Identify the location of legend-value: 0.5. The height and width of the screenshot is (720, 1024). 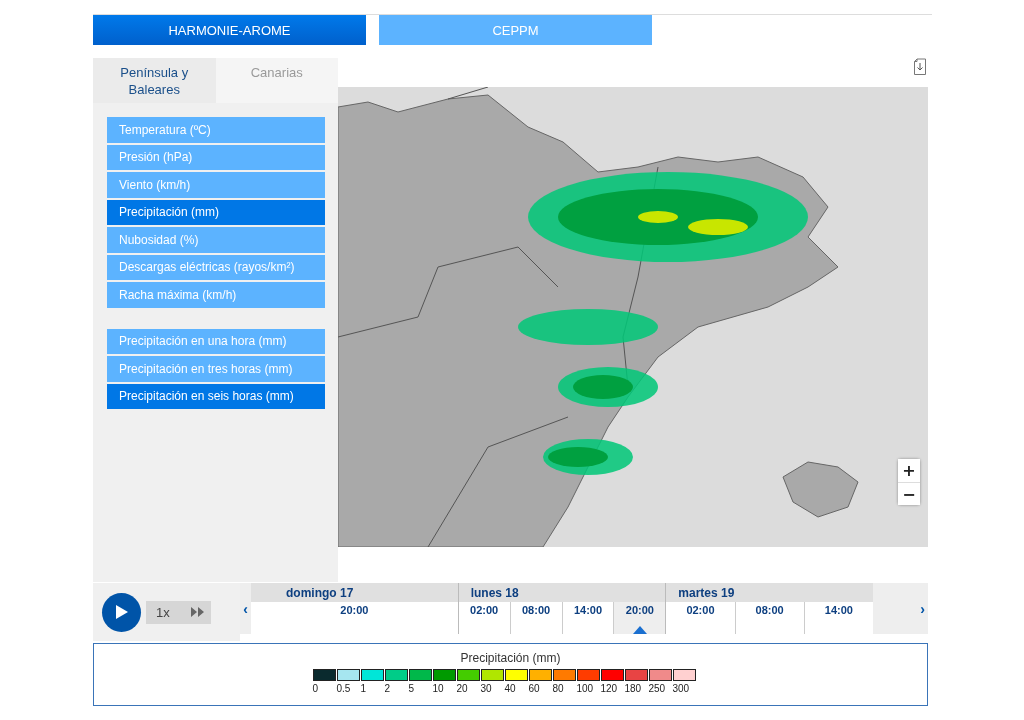
(343, 688).